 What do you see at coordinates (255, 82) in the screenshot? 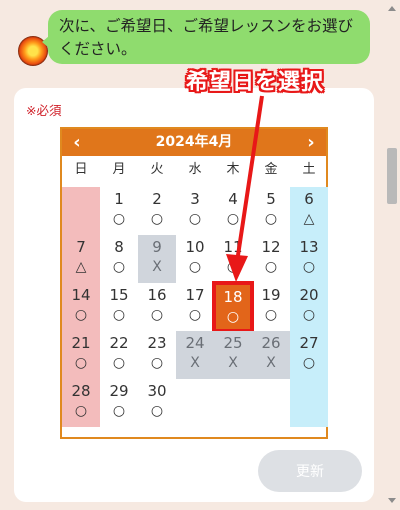
I see `annotation-label: 希望日を選択` at bounding box center [255, 82].